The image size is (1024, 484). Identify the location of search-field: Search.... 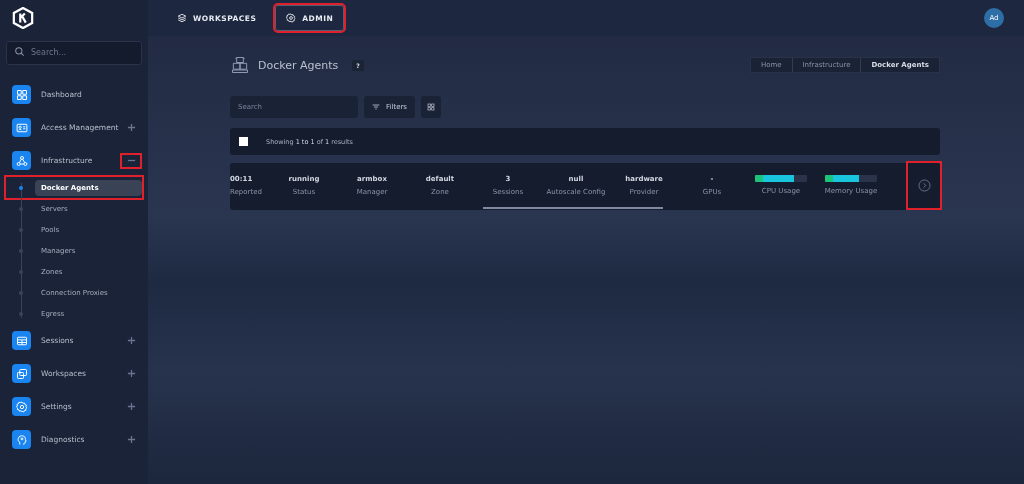
(74, 52).